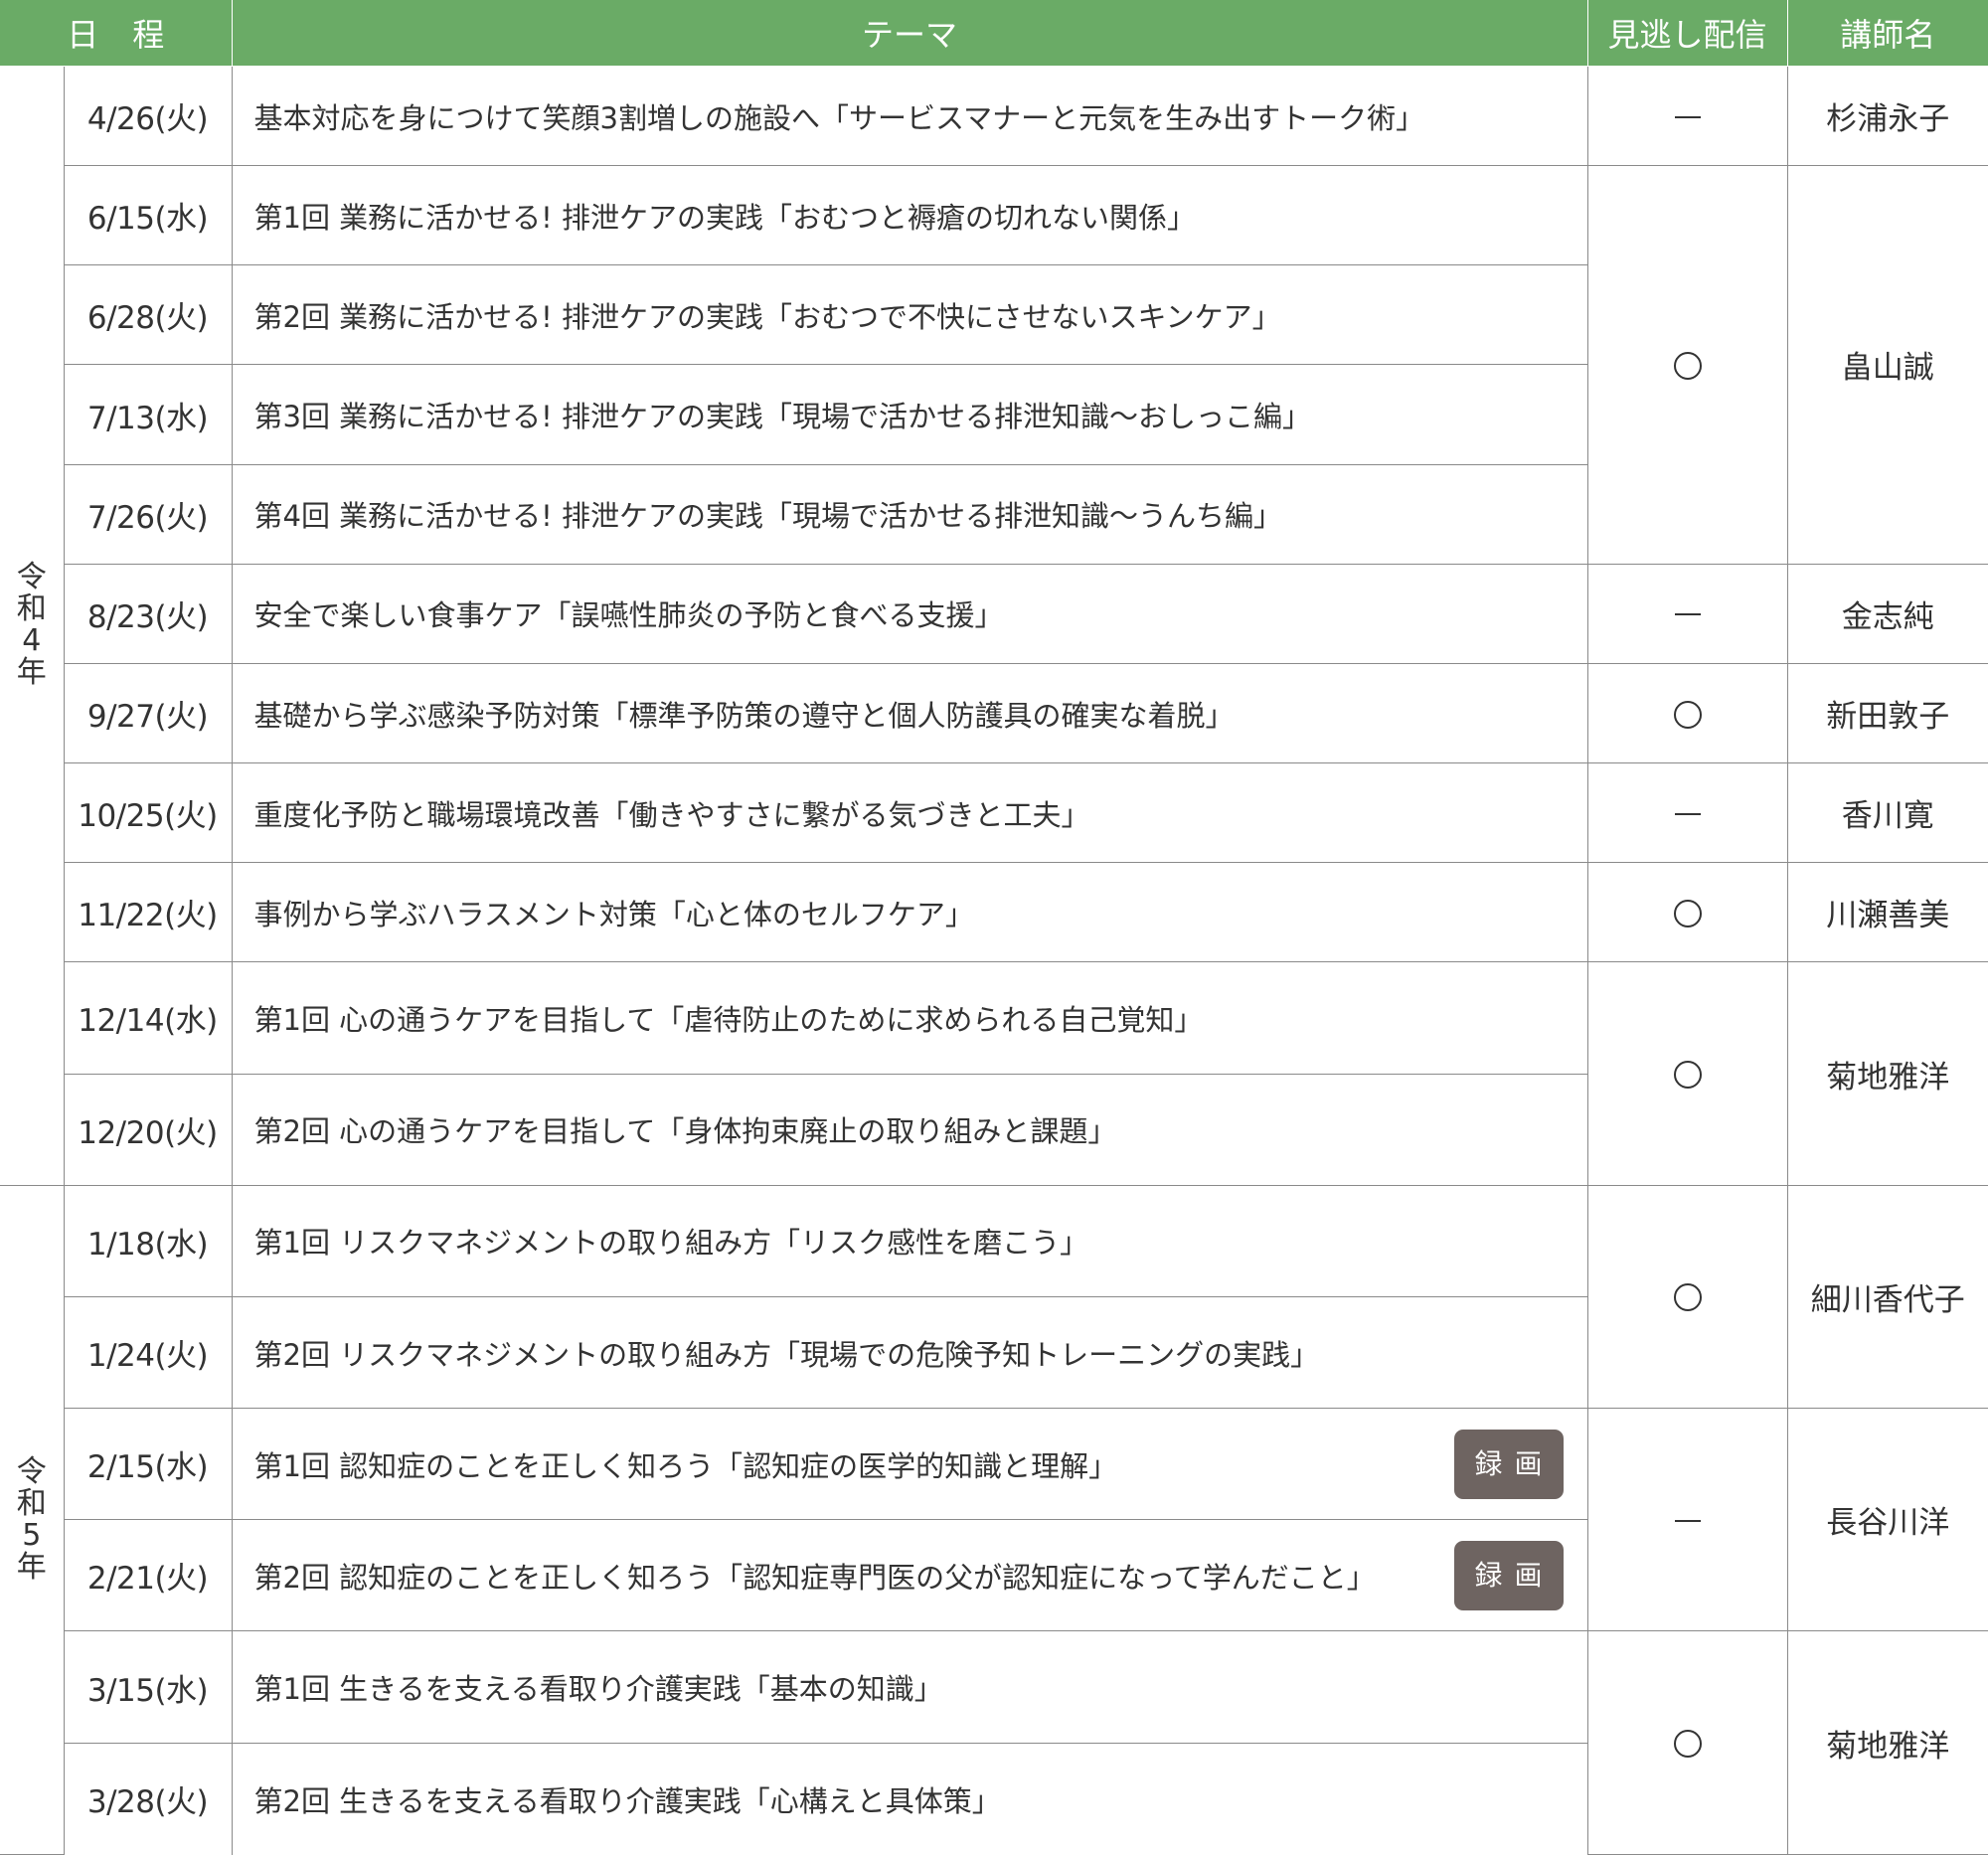 The width and height of the screenshot is (1988, 1855). Describe the element at coordinates (909, 315) in the screenshot. I see `session-theme: 第2回 業務に活かせる! 排泄ケアの実践「おむつで不快にさせないスキンケア」` at that location.